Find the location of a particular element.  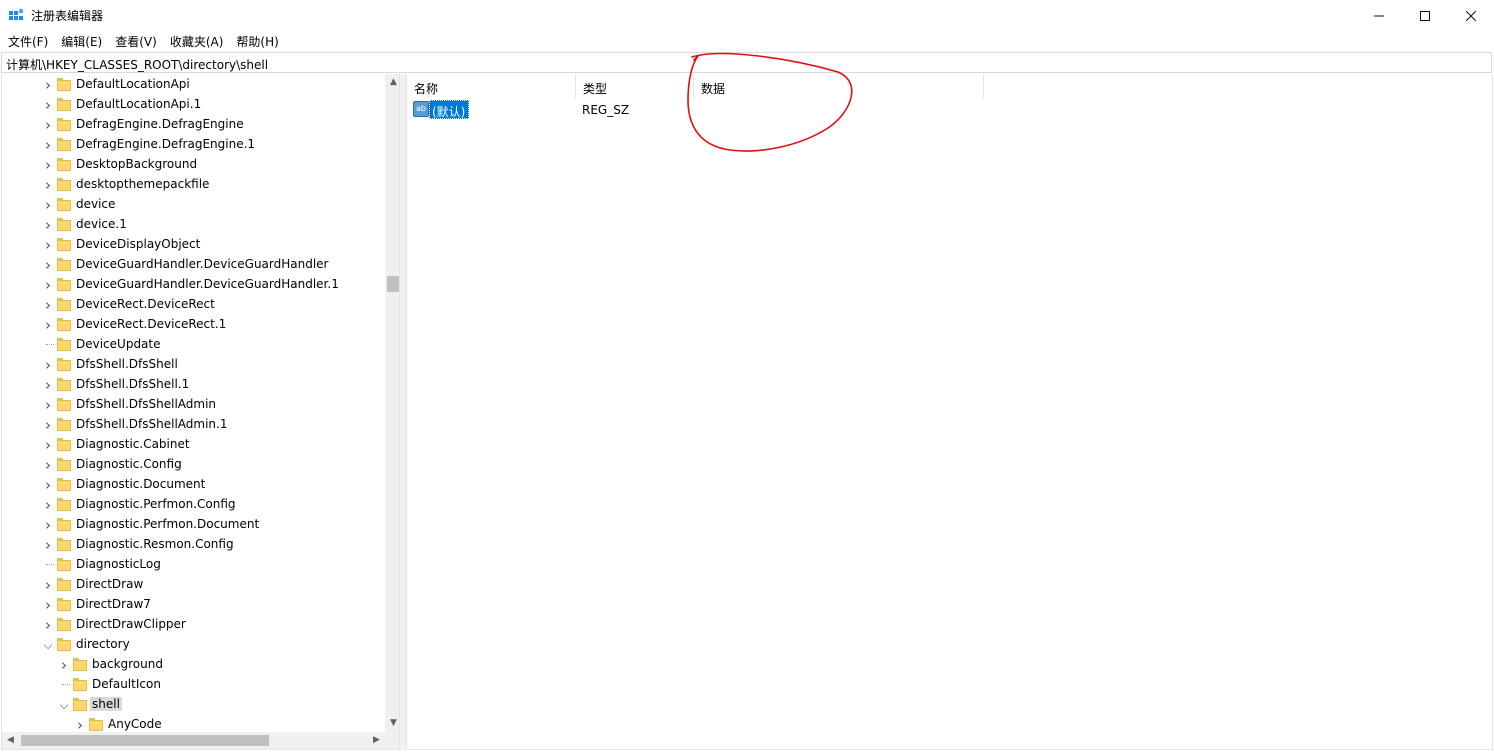

tree-horizontal-scrollbar: ◀ ▶ is located at coordinates (193, 740).